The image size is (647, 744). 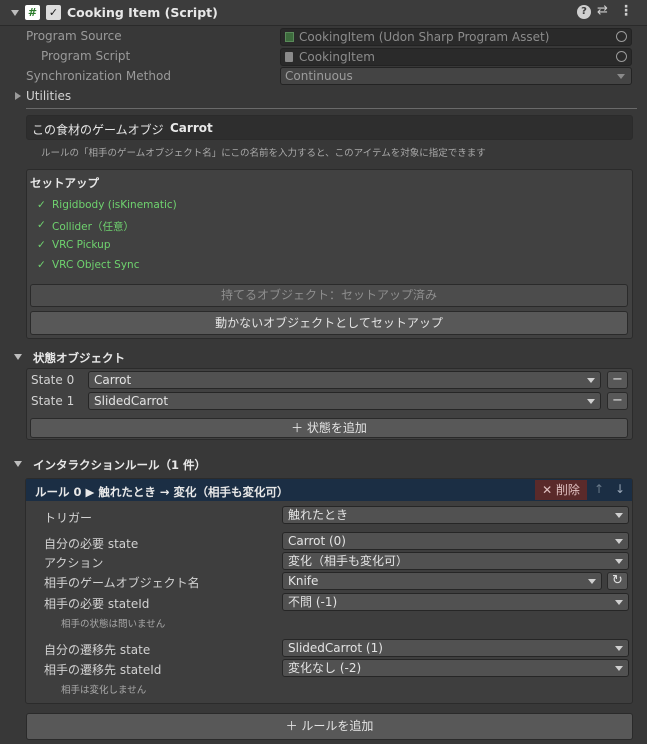 What do you see at coordinates (74, 563) in the screenshot?
I see `action-label: アクション` at bounding box center [74, 563].